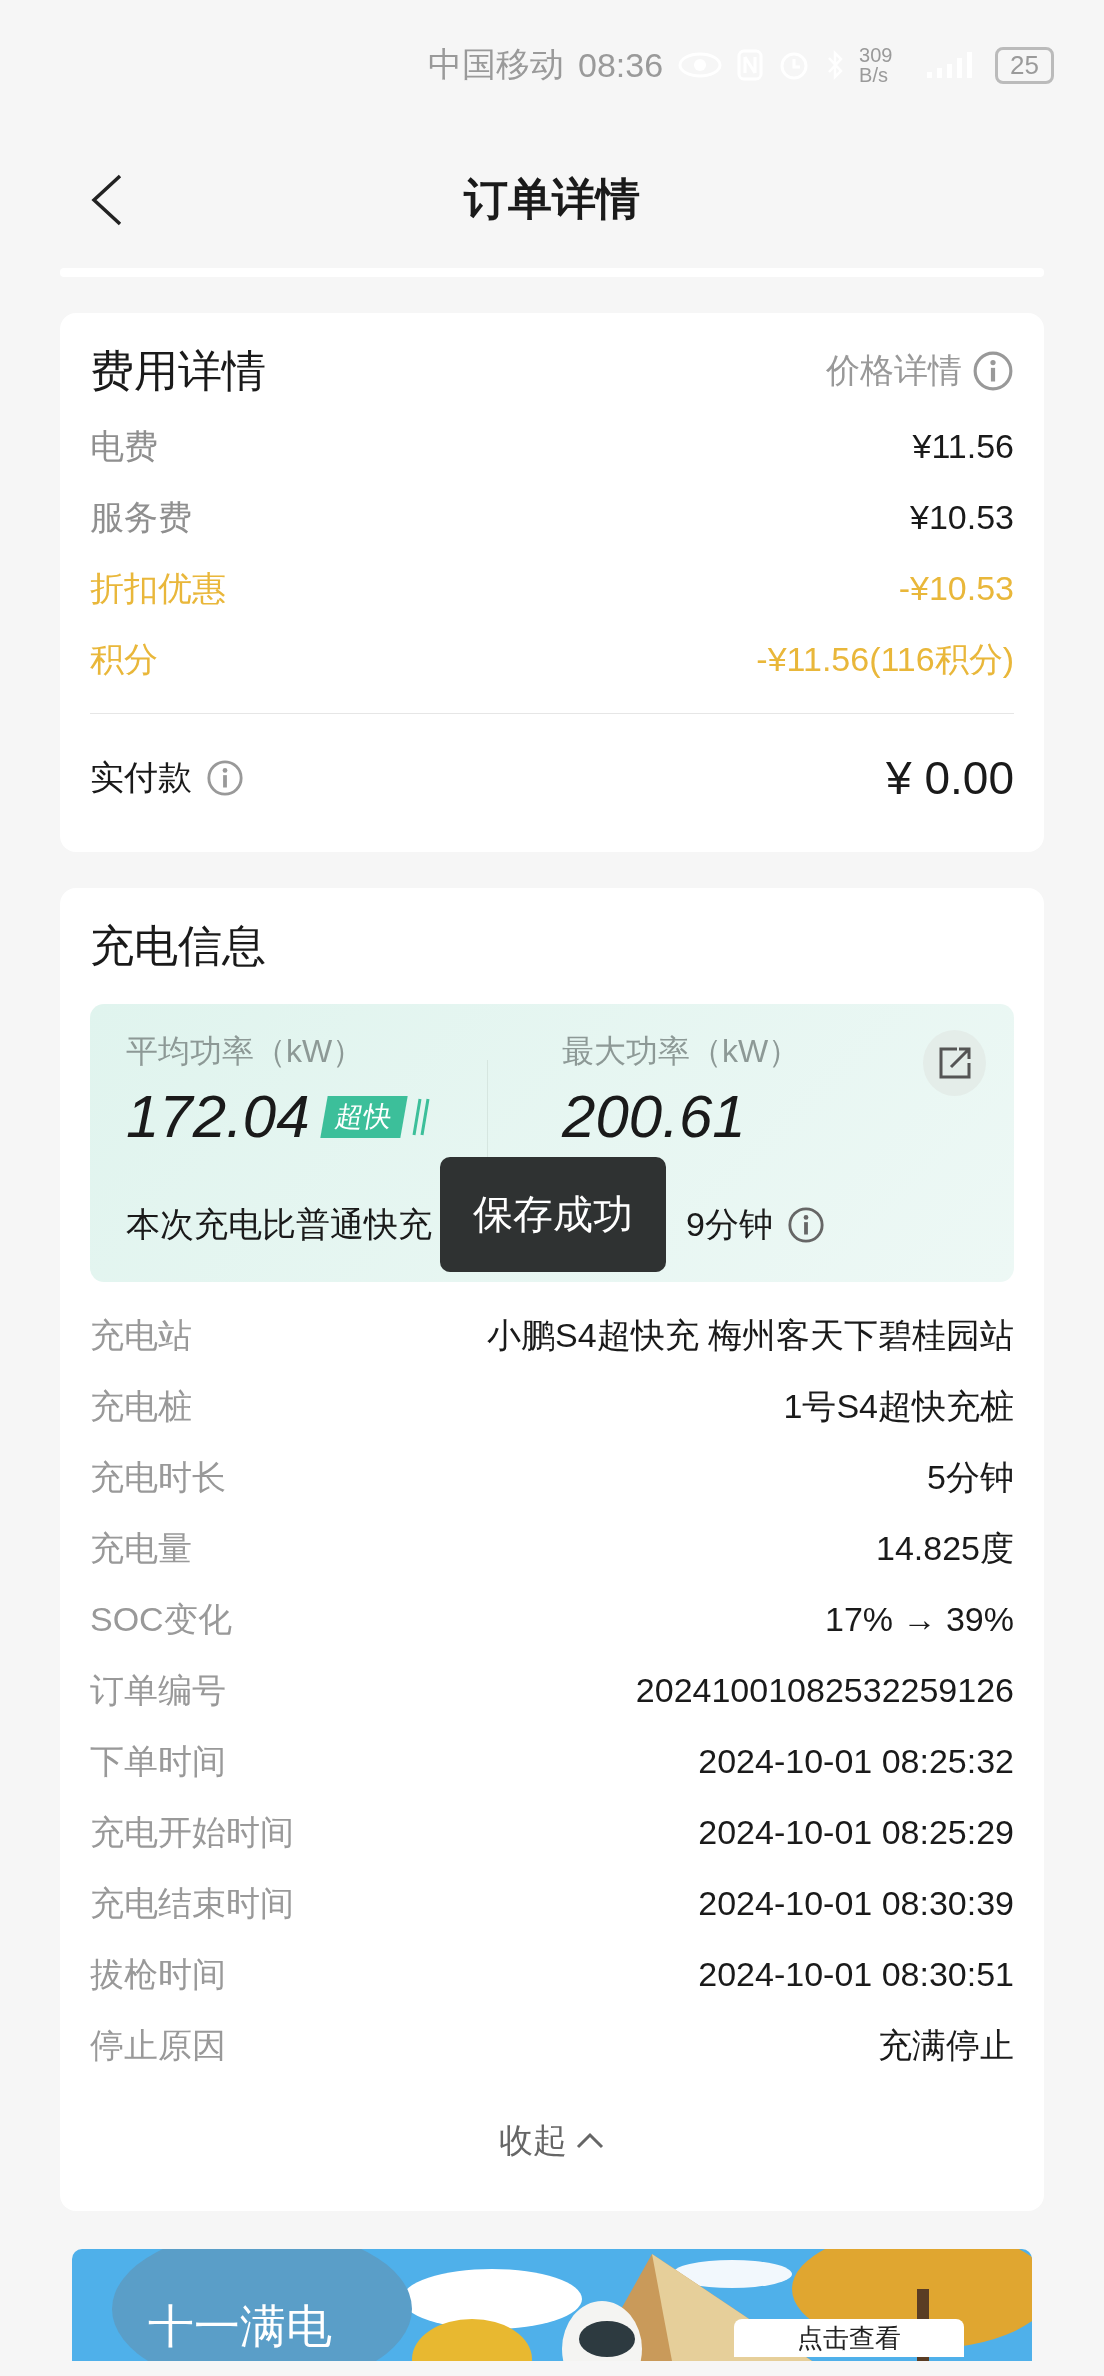  What do you see at coordinates (621, 65) in the screenshot?
I see `clock-time: 08:36` at bounding box center [621, 65].